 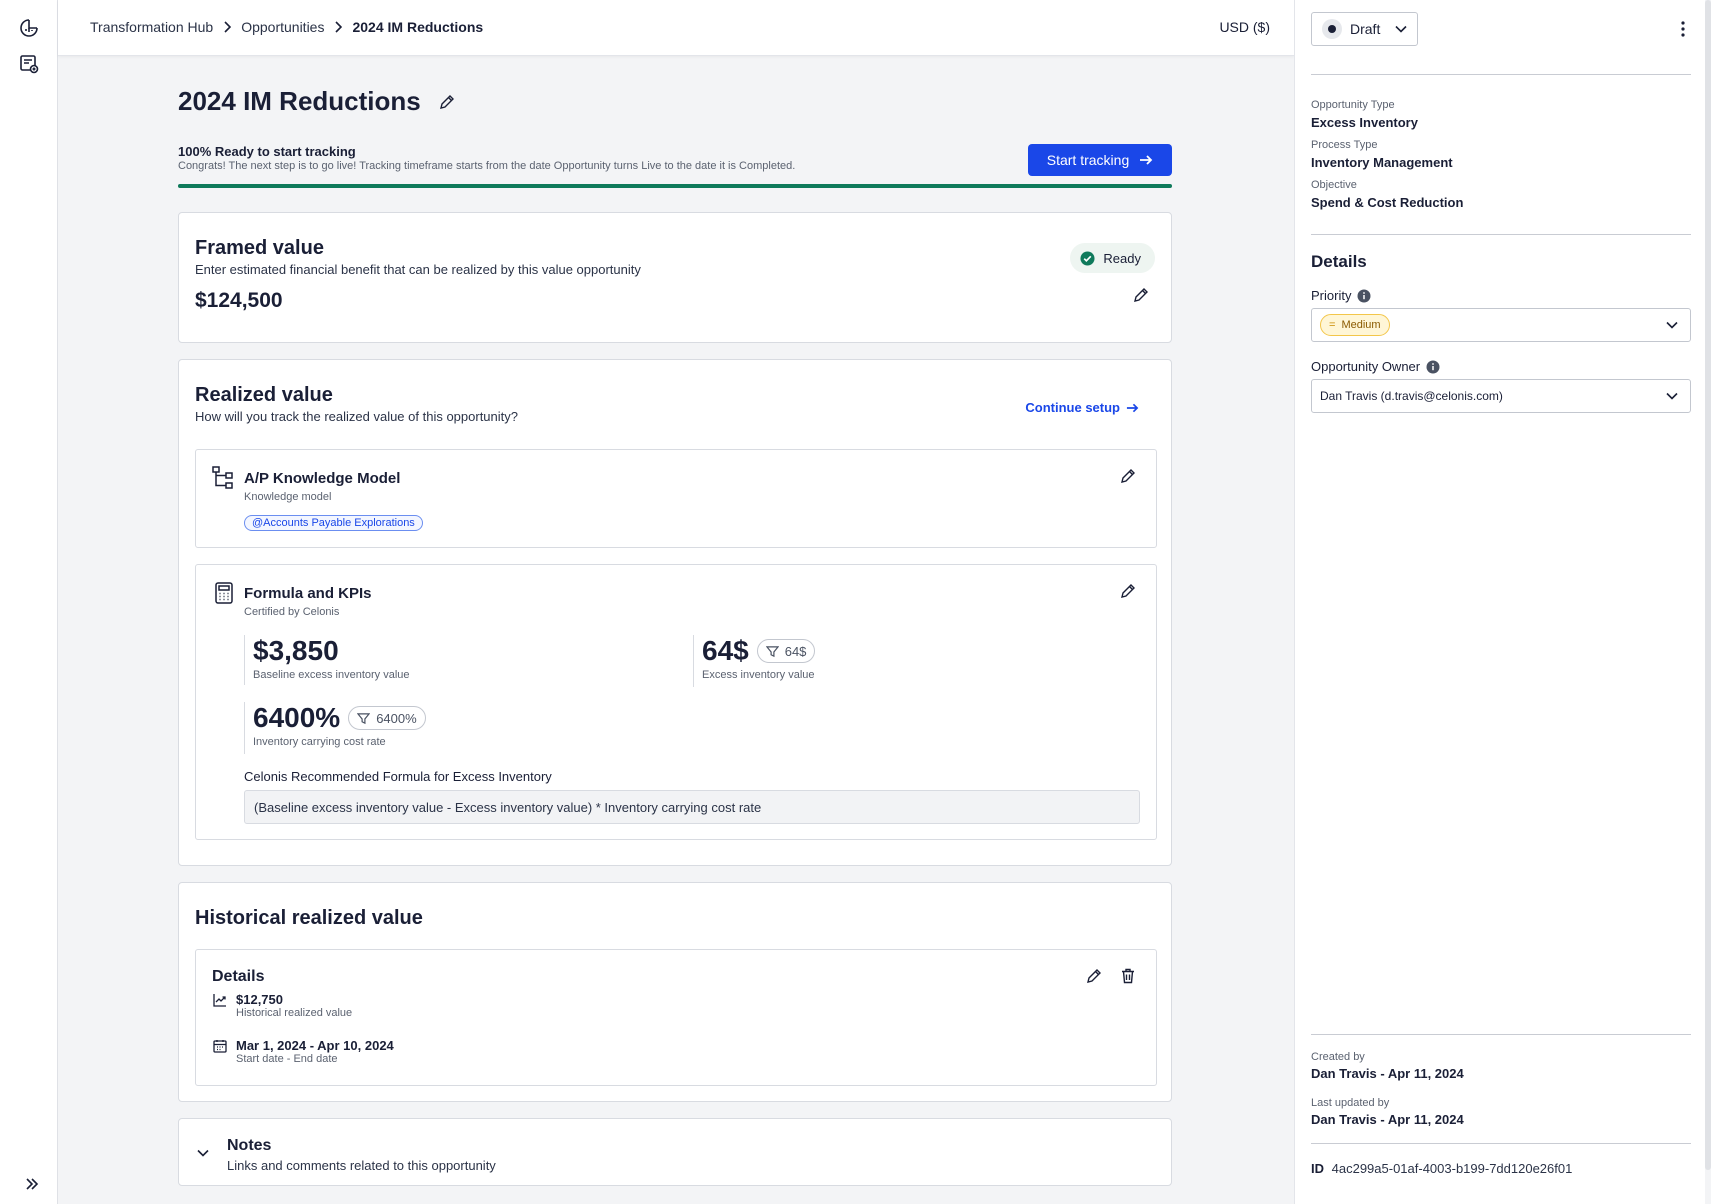 What do you see at coordinates (1387, 1119) in the screenshot?
I see `updated-by-value: Dan Travis - Apr 11, 2024` at bounding box center [1387, 1119].